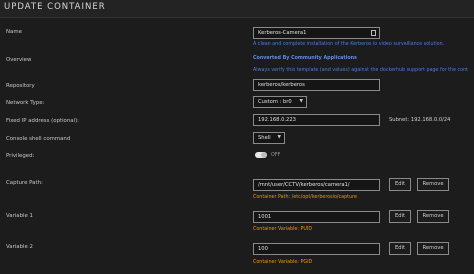  What do you see at coordinates (316, 85) in the screenshot?
I see `repository-input: kerberos/kerberos` at bounding box center [316, 85].